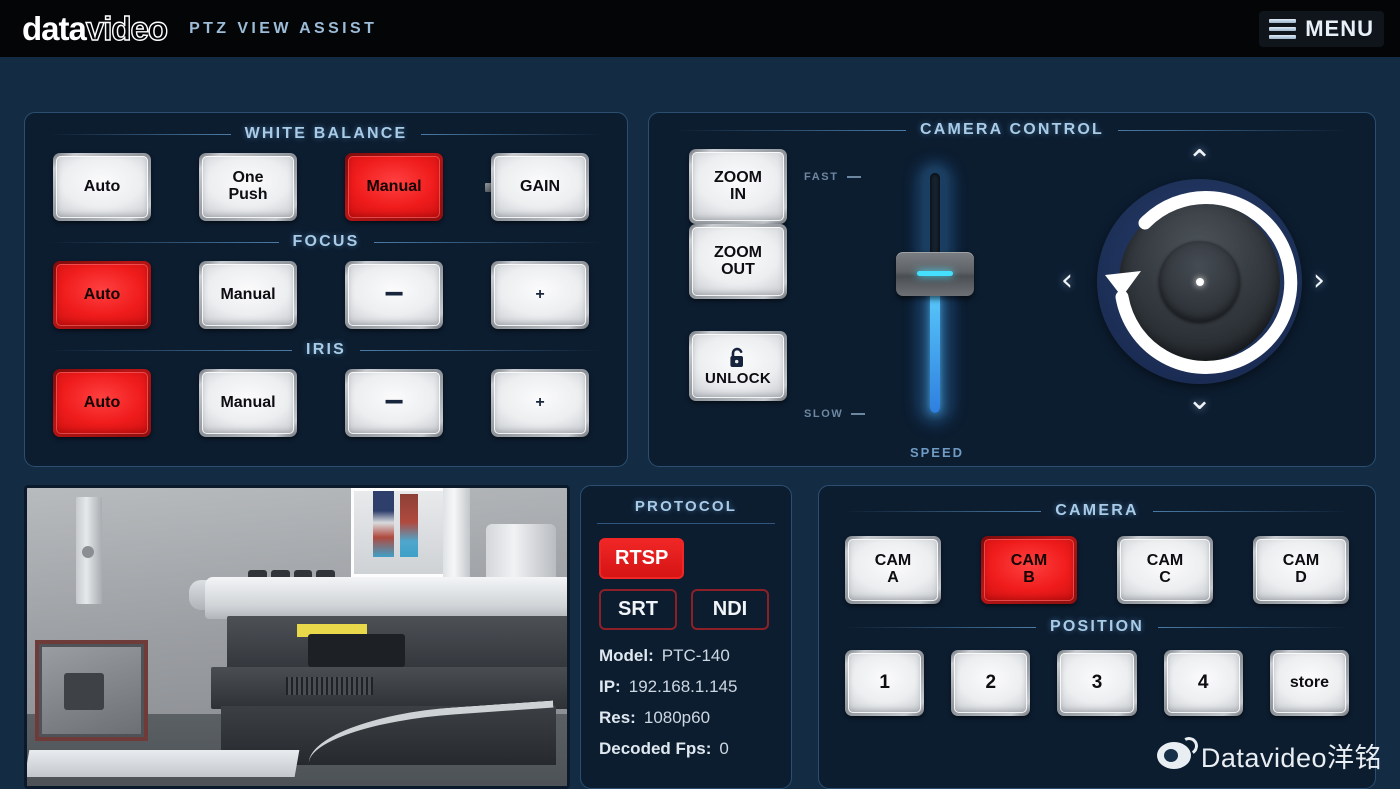 The height and width of the screenshot is (789, 1400). I want to click on slider-fast-tick, so click(853, 177).